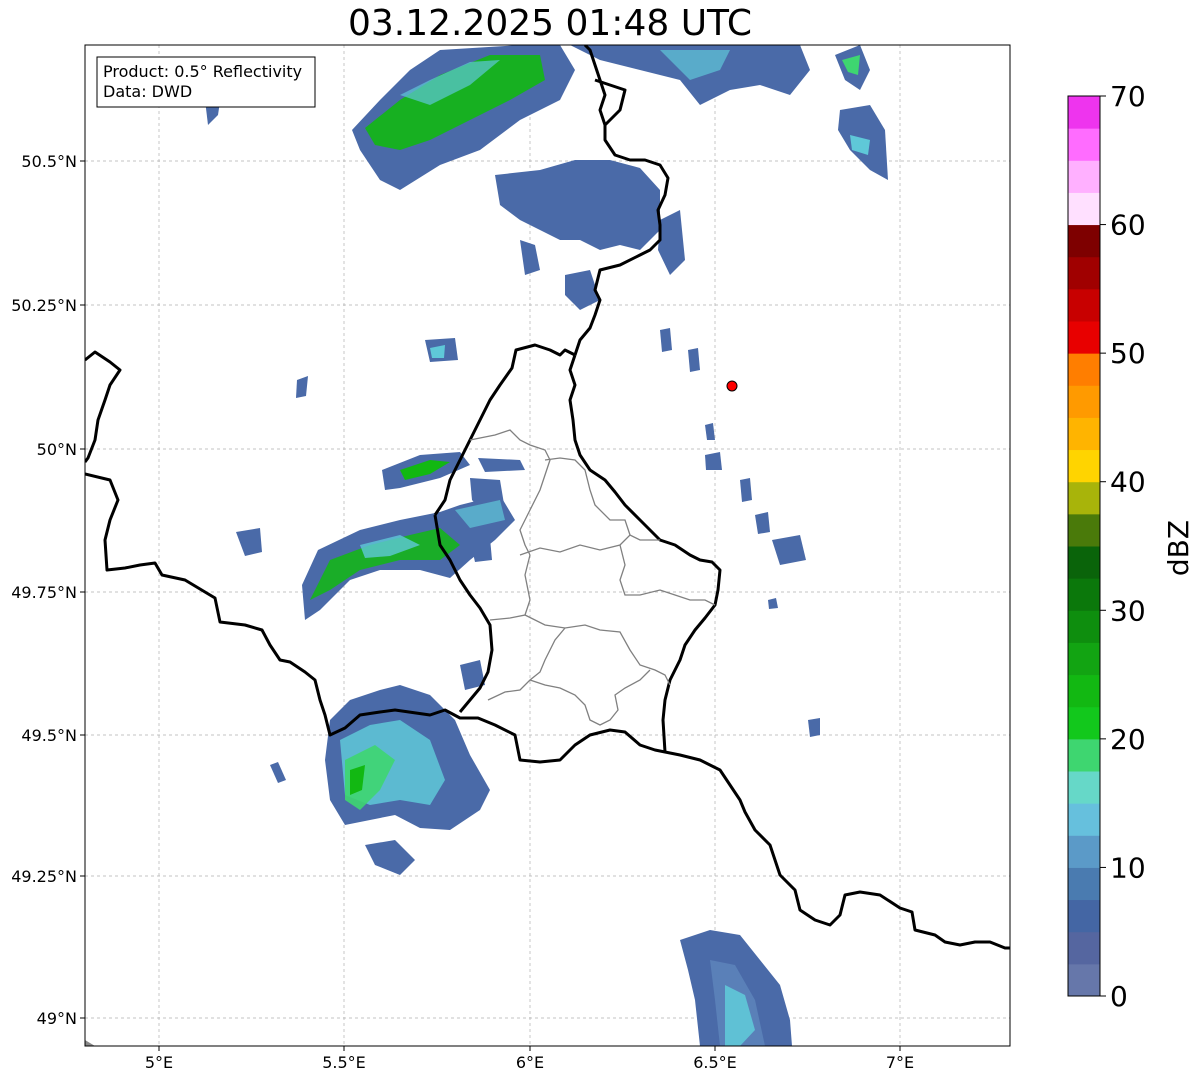 This screenshot has width=1202, height=1081. What do you see at coordinates (1128, 610) in the screenshot?
I see `colorbar-tick-label: 30` at bounding box center [1128, 610].